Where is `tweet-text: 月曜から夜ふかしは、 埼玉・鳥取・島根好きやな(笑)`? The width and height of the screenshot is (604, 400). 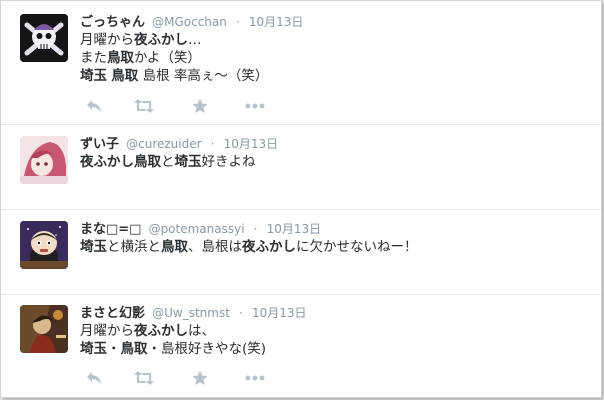
tweet-text: 月曜から夜ふかしは、 埼玉・鳥取・島根好きやな(笑) is located at coordinates (335, 340).